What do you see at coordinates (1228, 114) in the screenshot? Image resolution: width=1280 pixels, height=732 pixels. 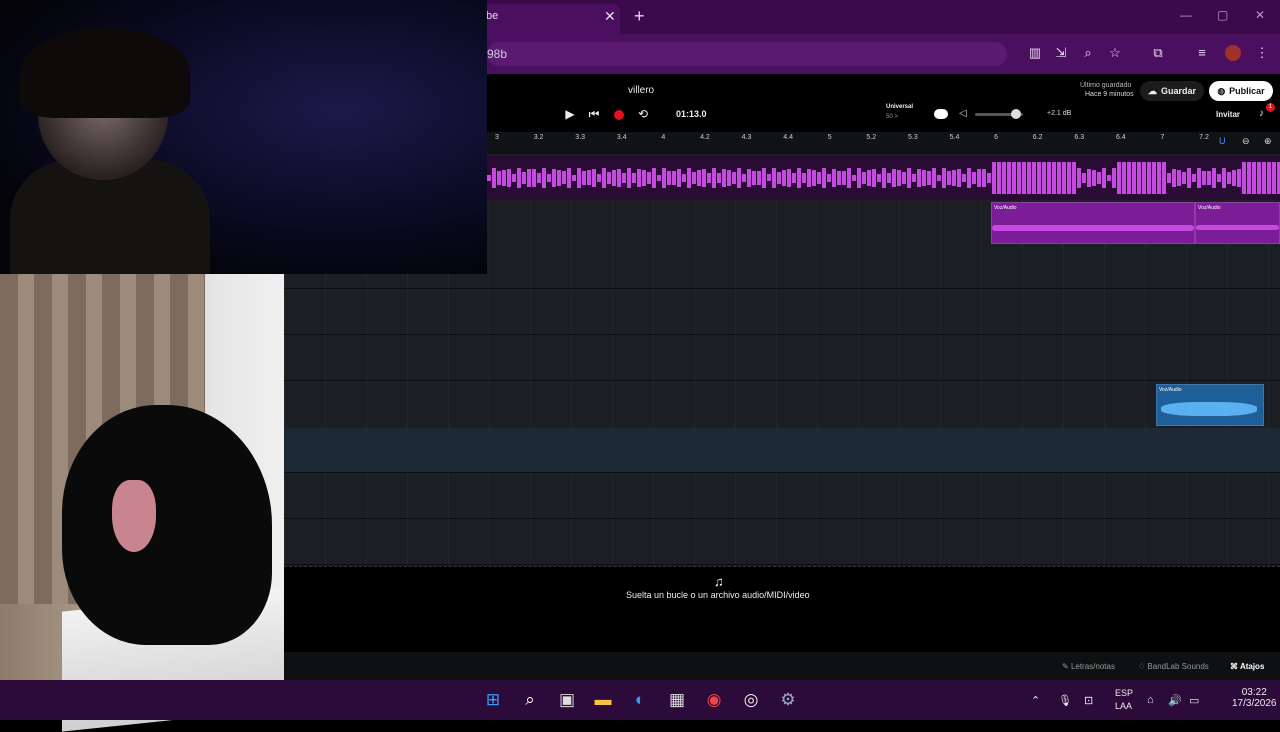 I see `invite-button: Invitar` at bounding box center [1228, 114].